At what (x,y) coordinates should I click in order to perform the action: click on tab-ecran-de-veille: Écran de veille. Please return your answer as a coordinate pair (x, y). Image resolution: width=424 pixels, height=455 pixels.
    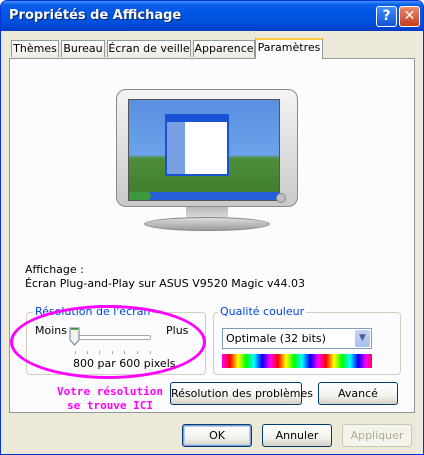
    Looking at the image, I should click on (149, 48).